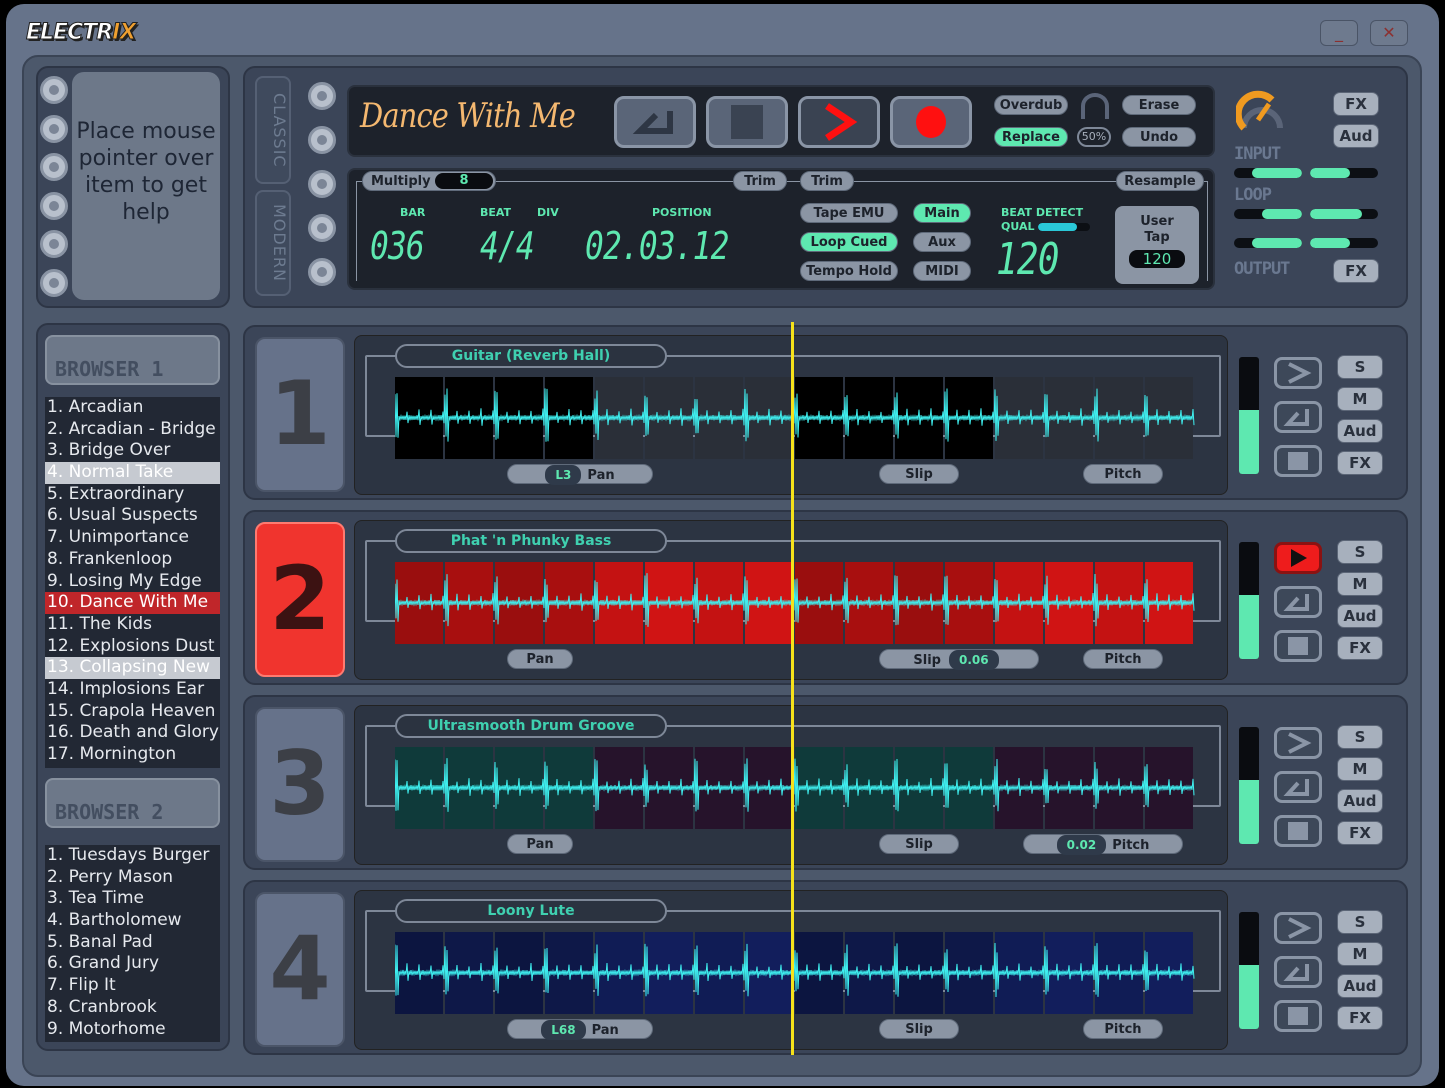 This screenshot has width=1445, height=1088. What do you see at coordinates (300, 969) in the screenshot?
I see `track-number-button: 4` at bounding box center [300, 969].